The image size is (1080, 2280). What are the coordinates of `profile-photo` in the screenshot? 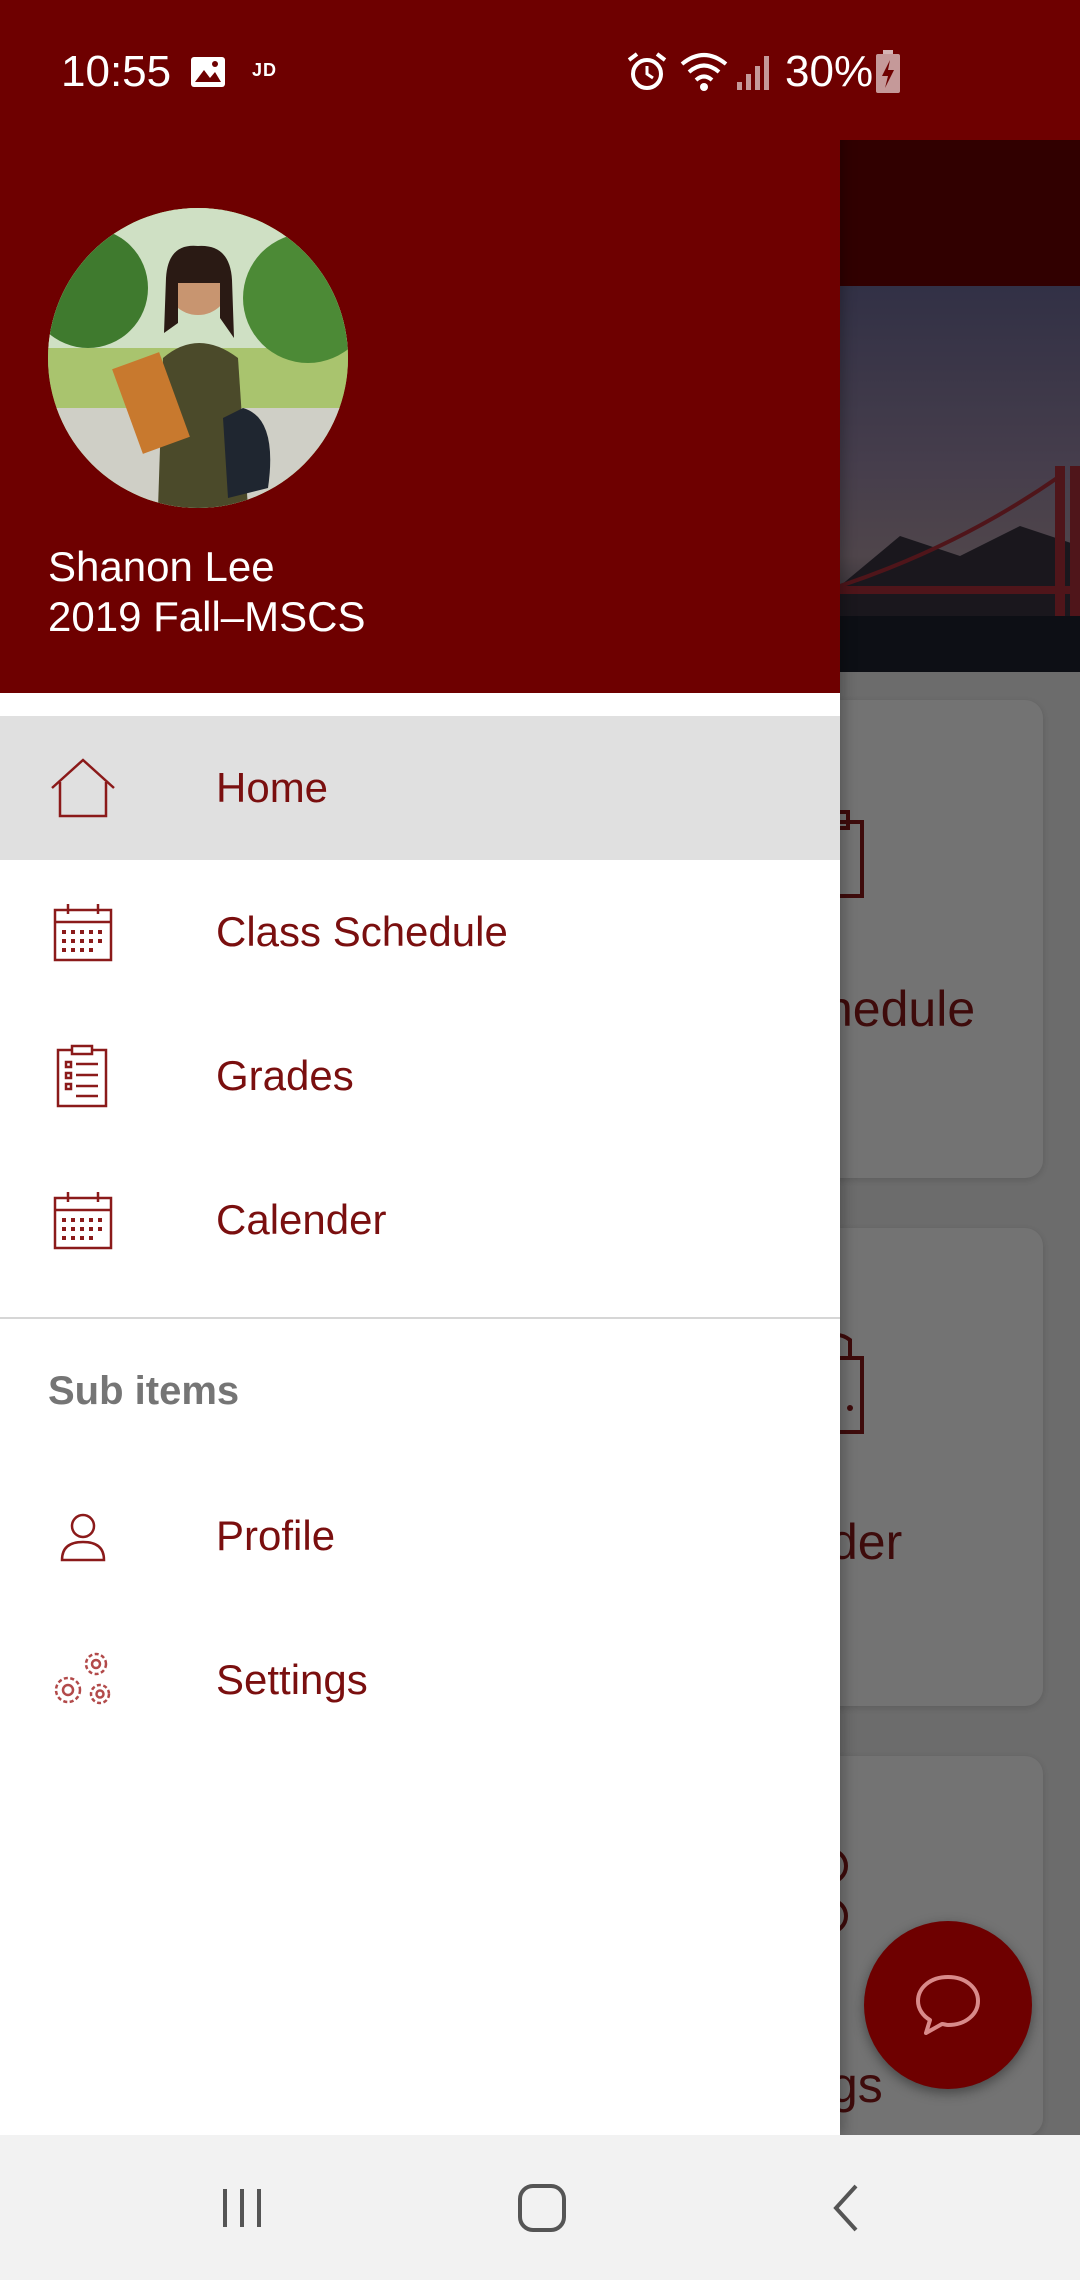 It's located at (198, 358).